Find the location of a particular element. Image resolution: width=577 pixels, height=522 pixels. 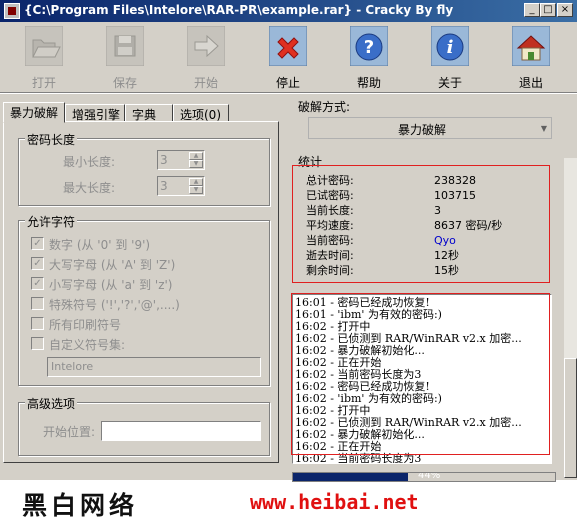

lowercase-checkbox: ✓ is located at coordinates (37, 283).